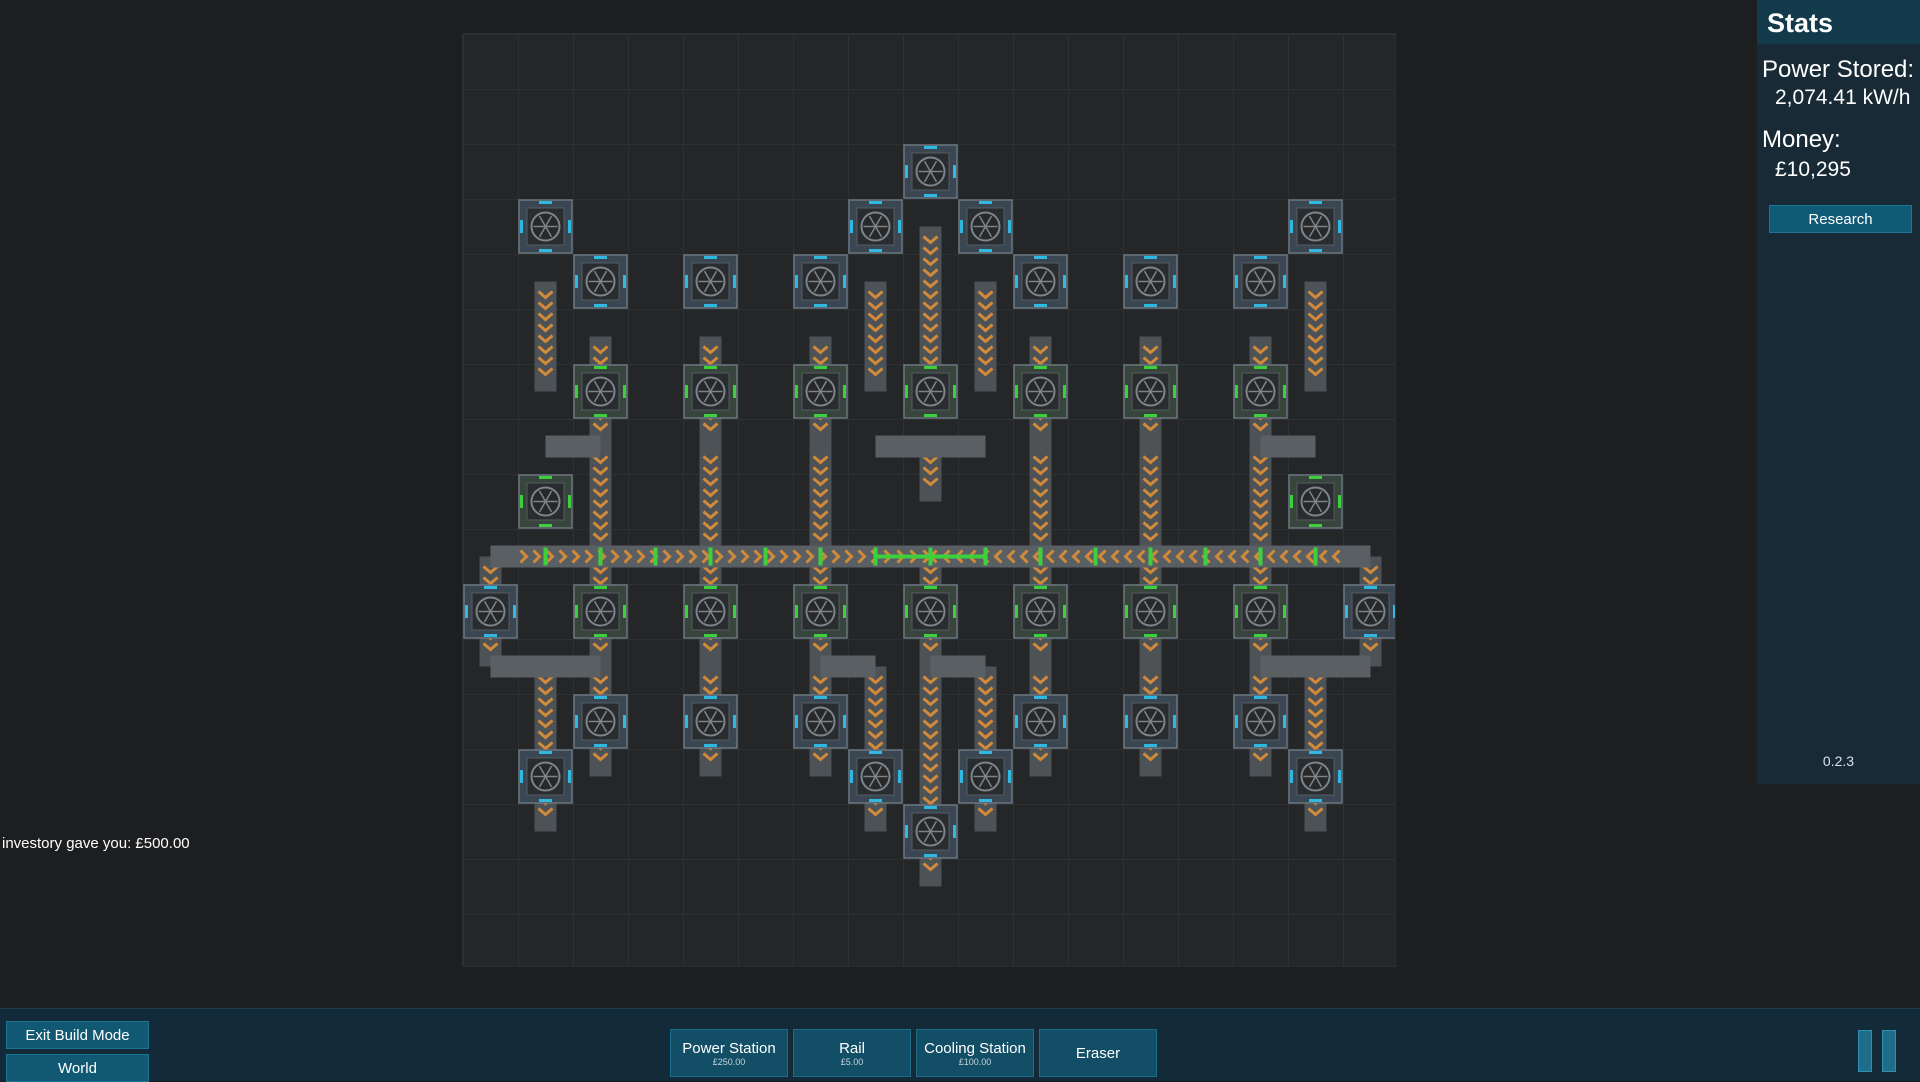  What do you see at coordinates (77, 1035) in the screenshot?
I see `exit-build-mode-button: Exit Build Mode` at bounding box center [77, 1035].